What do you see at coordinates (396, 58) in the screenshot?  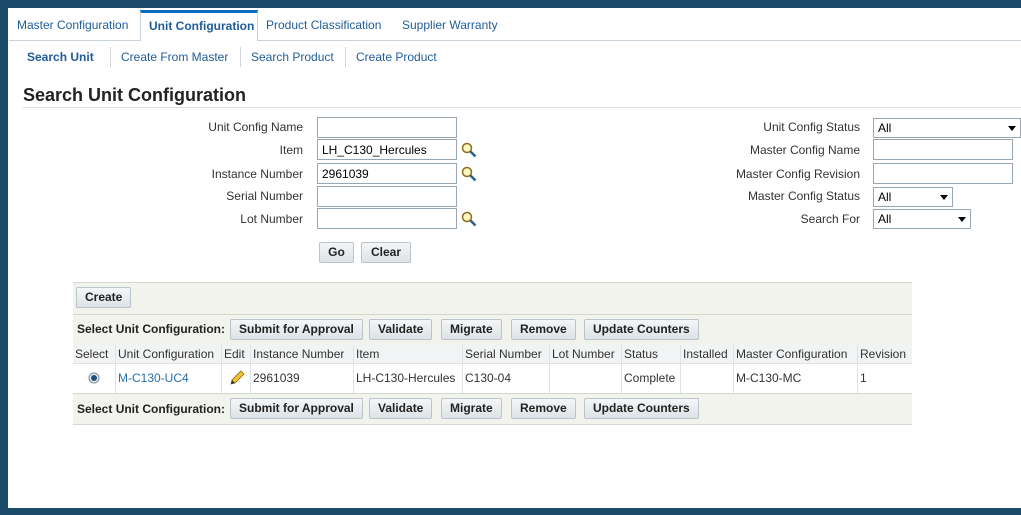 I see `subtab-create-product: Create Product` at bounding box center [396, 58].